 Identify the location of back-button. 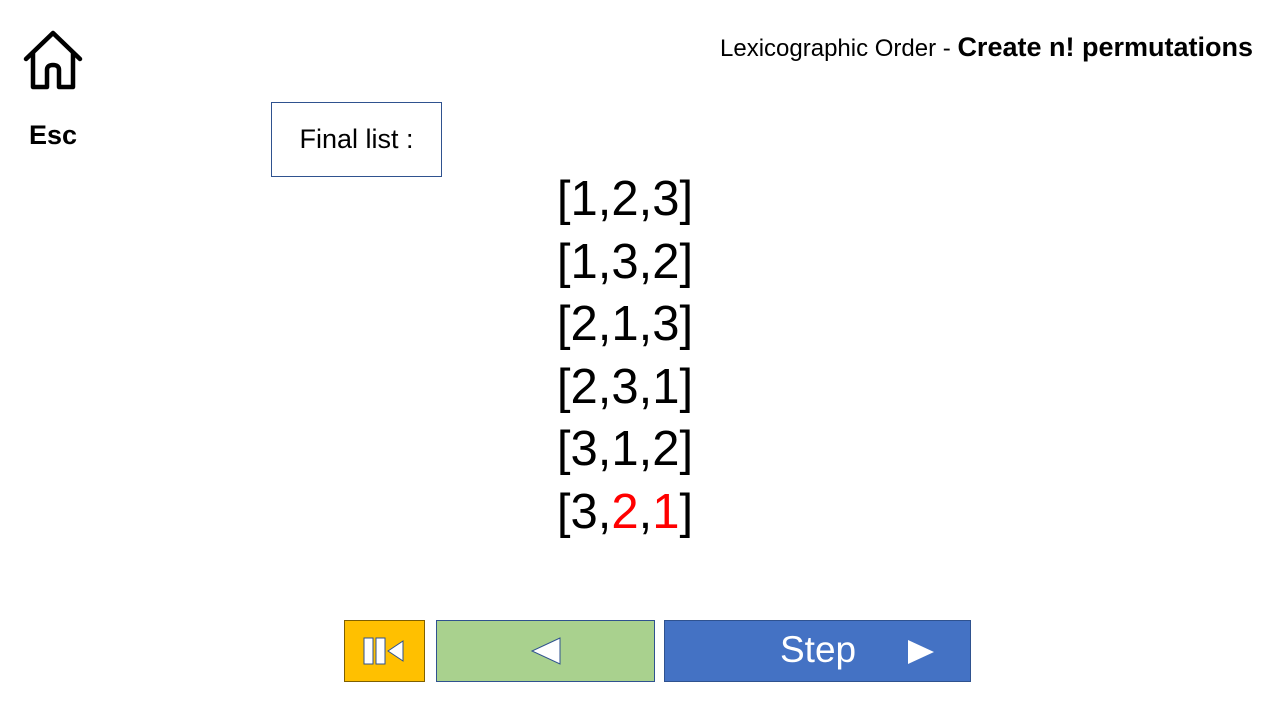
(545, 651).